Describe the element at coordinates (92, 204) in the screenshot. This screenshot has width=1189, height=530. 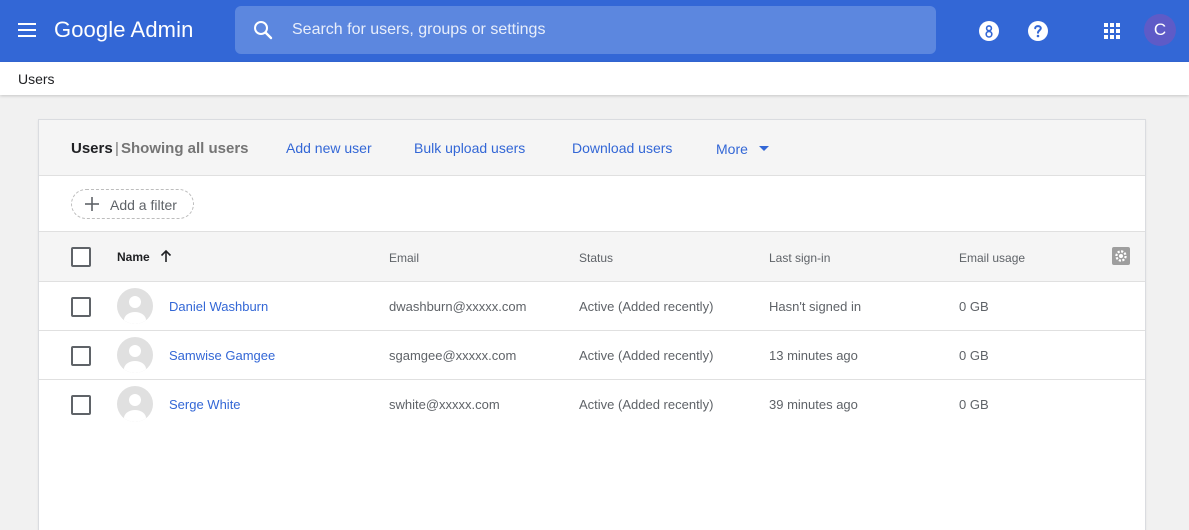
I see `plus-icon` at that location.